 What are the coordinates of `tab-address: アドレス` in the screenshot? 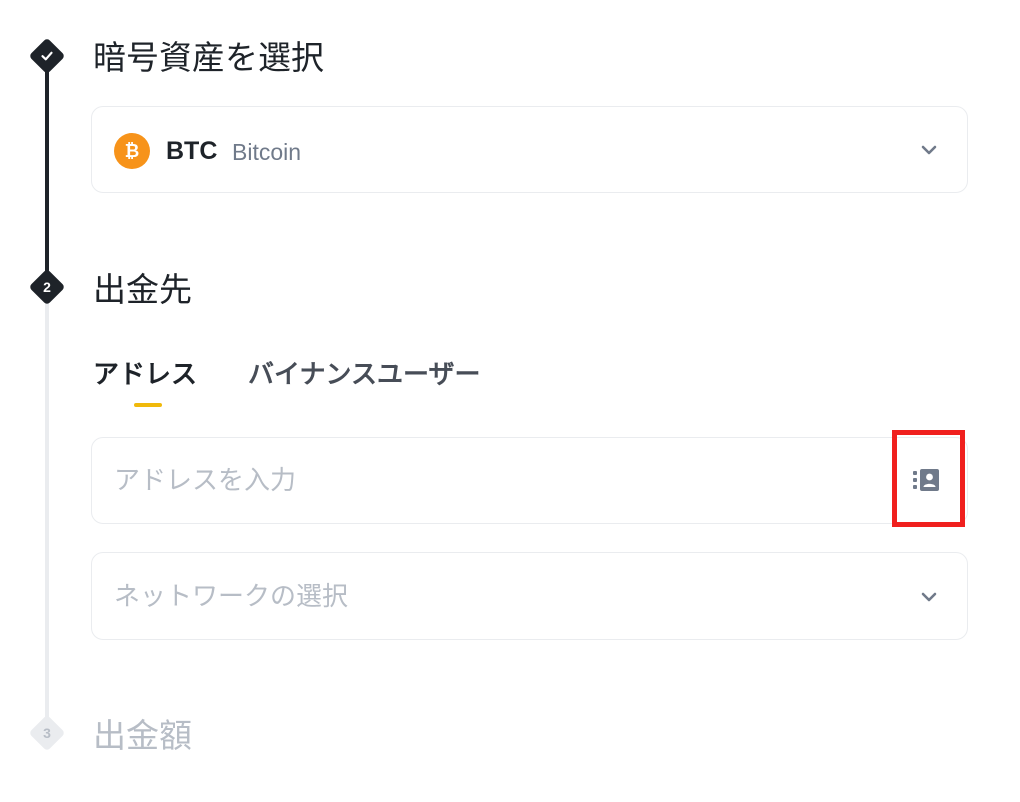 It's located at (145, 375).